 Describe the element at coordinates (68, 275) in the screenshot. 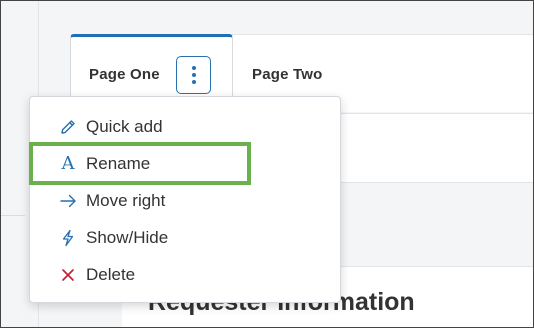

I see `close-icon` at that location.